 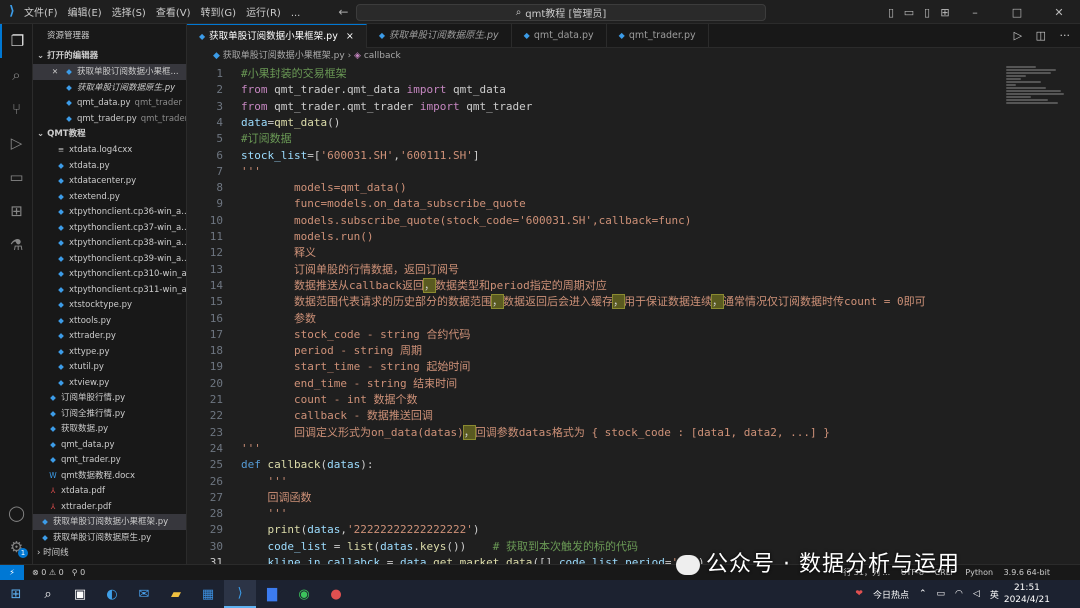 What do you see at coordinates (343, 530) in the screenshot?
I see `code-token: ,` at bounding box center [343, 530].